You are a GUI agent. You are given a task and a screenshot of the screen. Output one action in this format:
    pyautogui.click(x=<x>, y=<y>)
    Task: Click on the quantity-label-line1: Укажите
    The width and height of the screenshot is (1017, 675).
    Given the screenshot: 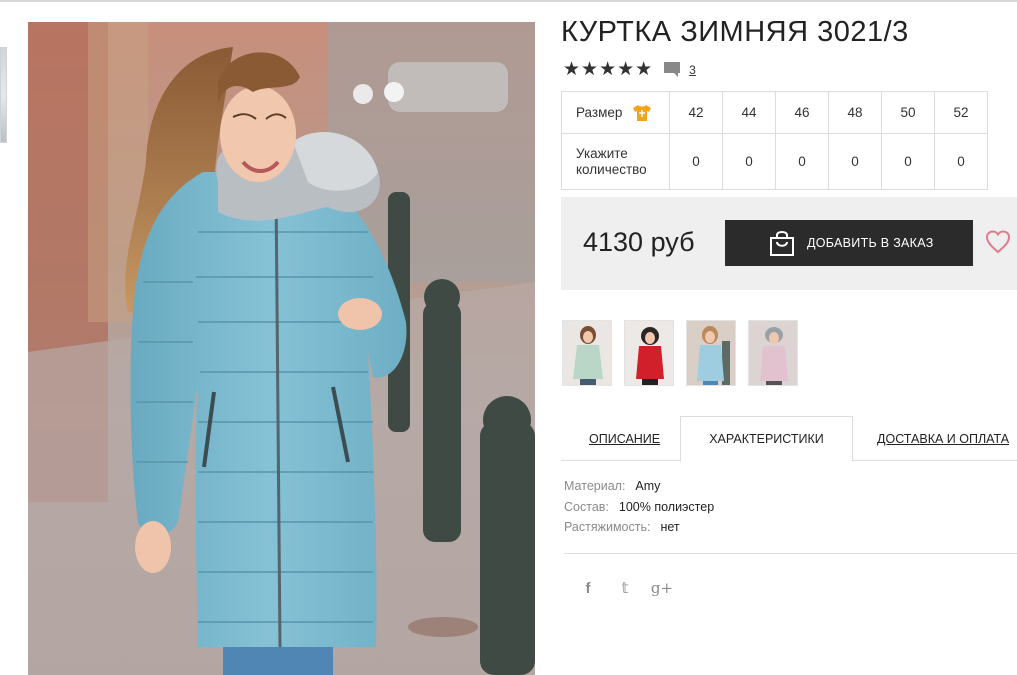 What is the action you would take?
    pyautogui.click(x=602, y=153)
    